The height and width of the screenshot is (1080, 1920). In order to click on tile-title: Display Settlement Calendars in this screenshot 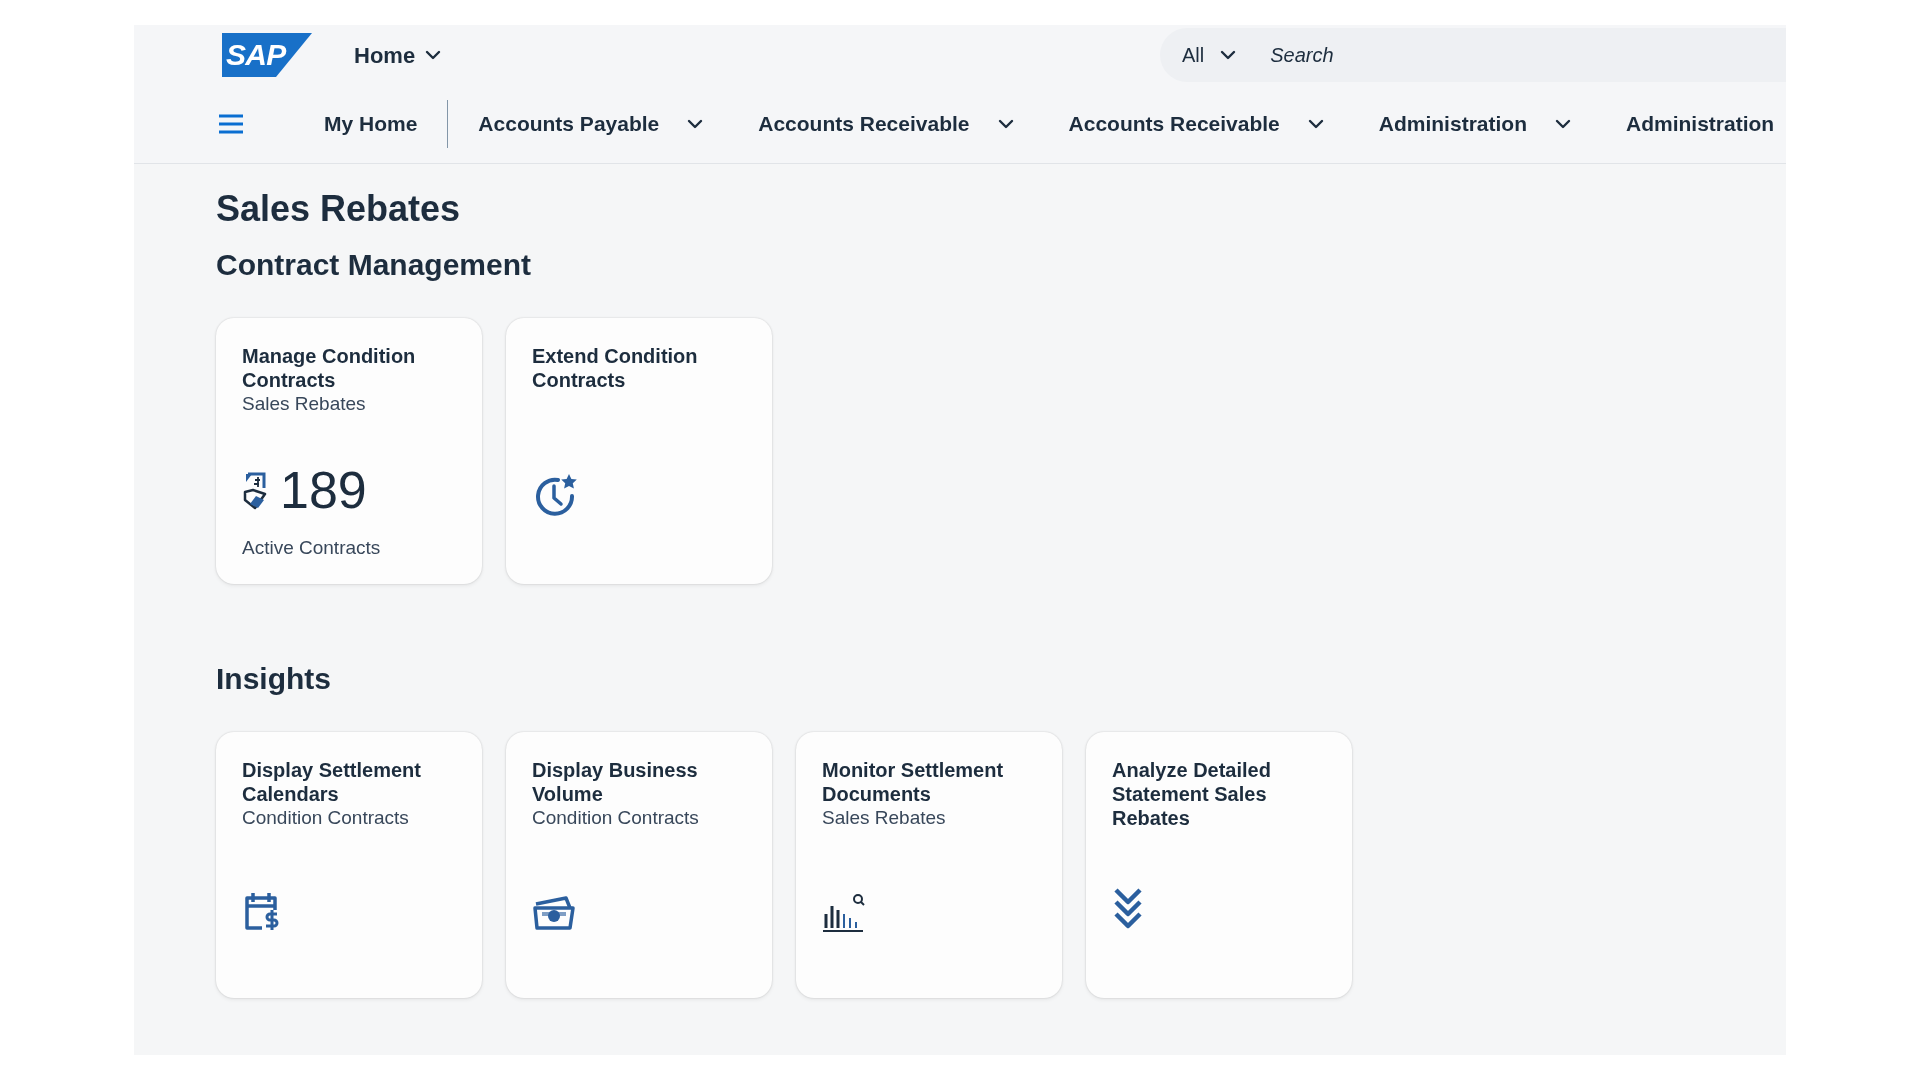, I will do `click(332, 782)`.